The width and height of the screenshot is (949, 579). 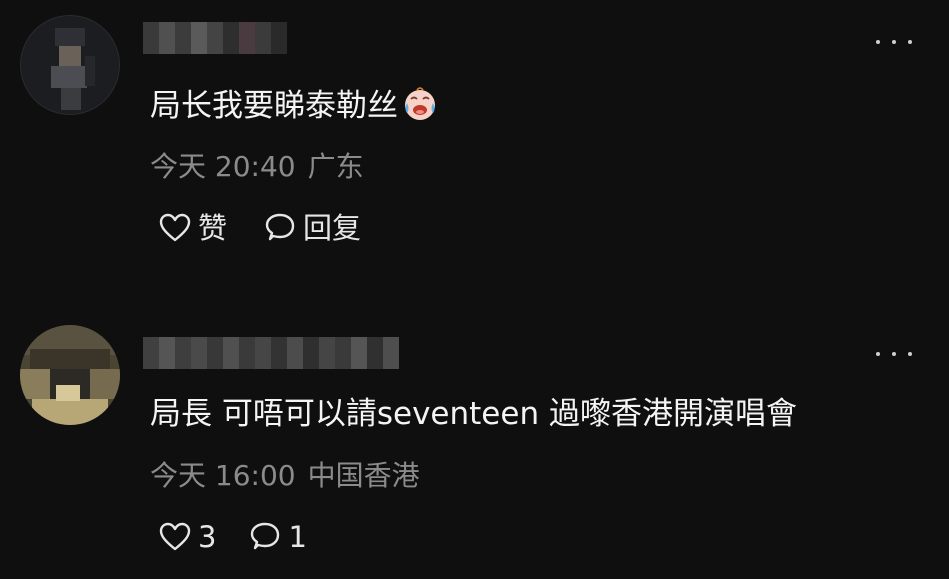 What do you see at coordinates (363, 475) in the screenshot?
I see `location: 中国香港` at bounding box center [363, 475].